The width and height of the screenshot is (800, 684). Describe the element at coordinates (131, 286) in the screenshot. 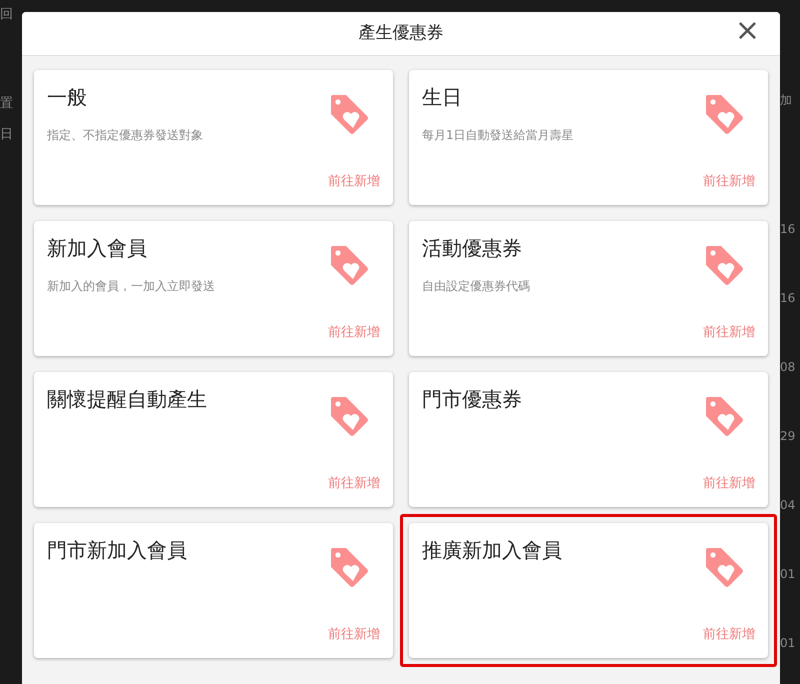

I see `card-description: 新加入的會員，一加入立即發送` at that location.